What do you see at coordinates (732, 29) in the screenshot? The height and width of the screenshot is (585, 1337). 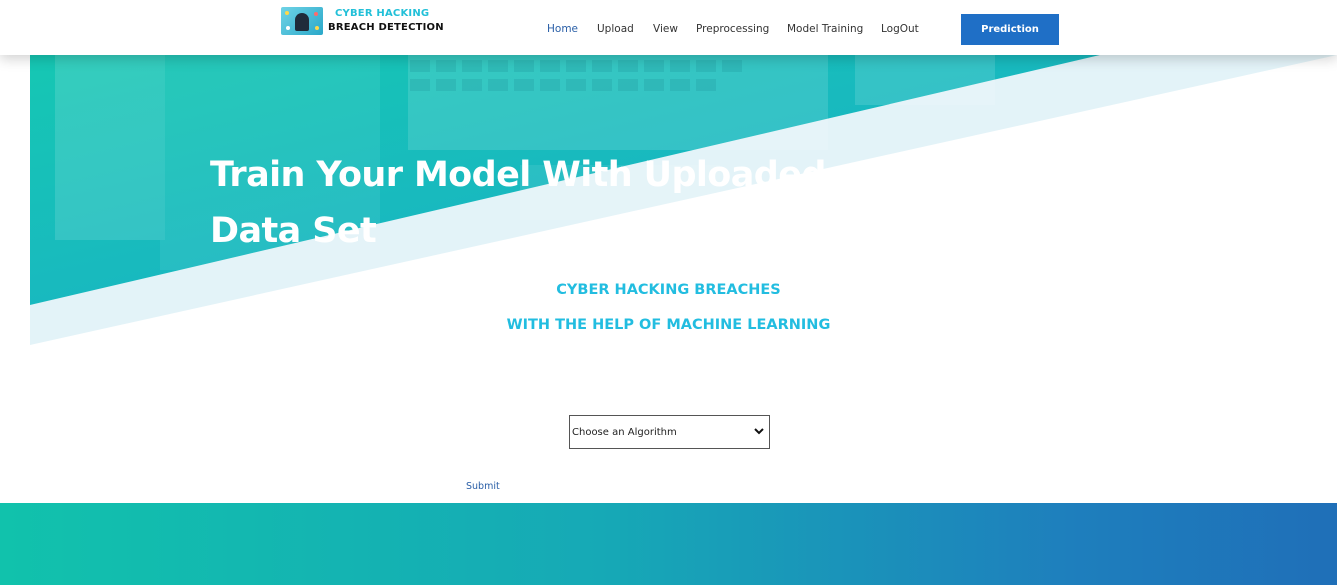 I see `nav-preprocessing: Preprocessing` at bounding box center [732, 29].